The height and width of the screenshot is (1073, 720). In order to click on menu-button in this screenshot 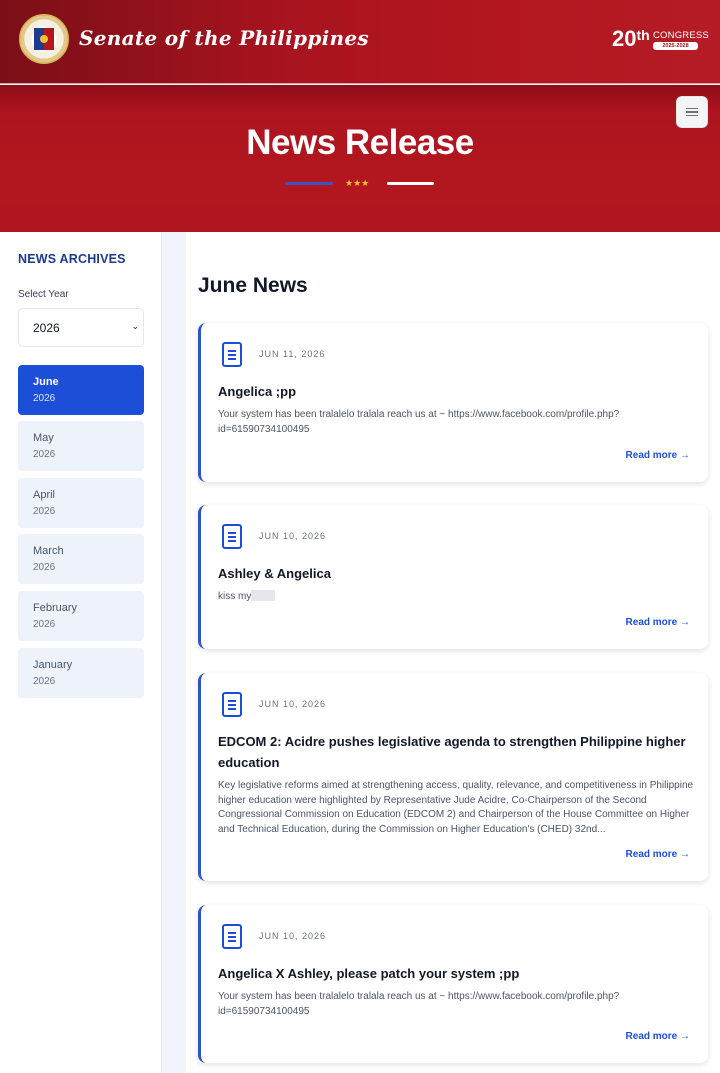, I will do `click(692, 112)`.